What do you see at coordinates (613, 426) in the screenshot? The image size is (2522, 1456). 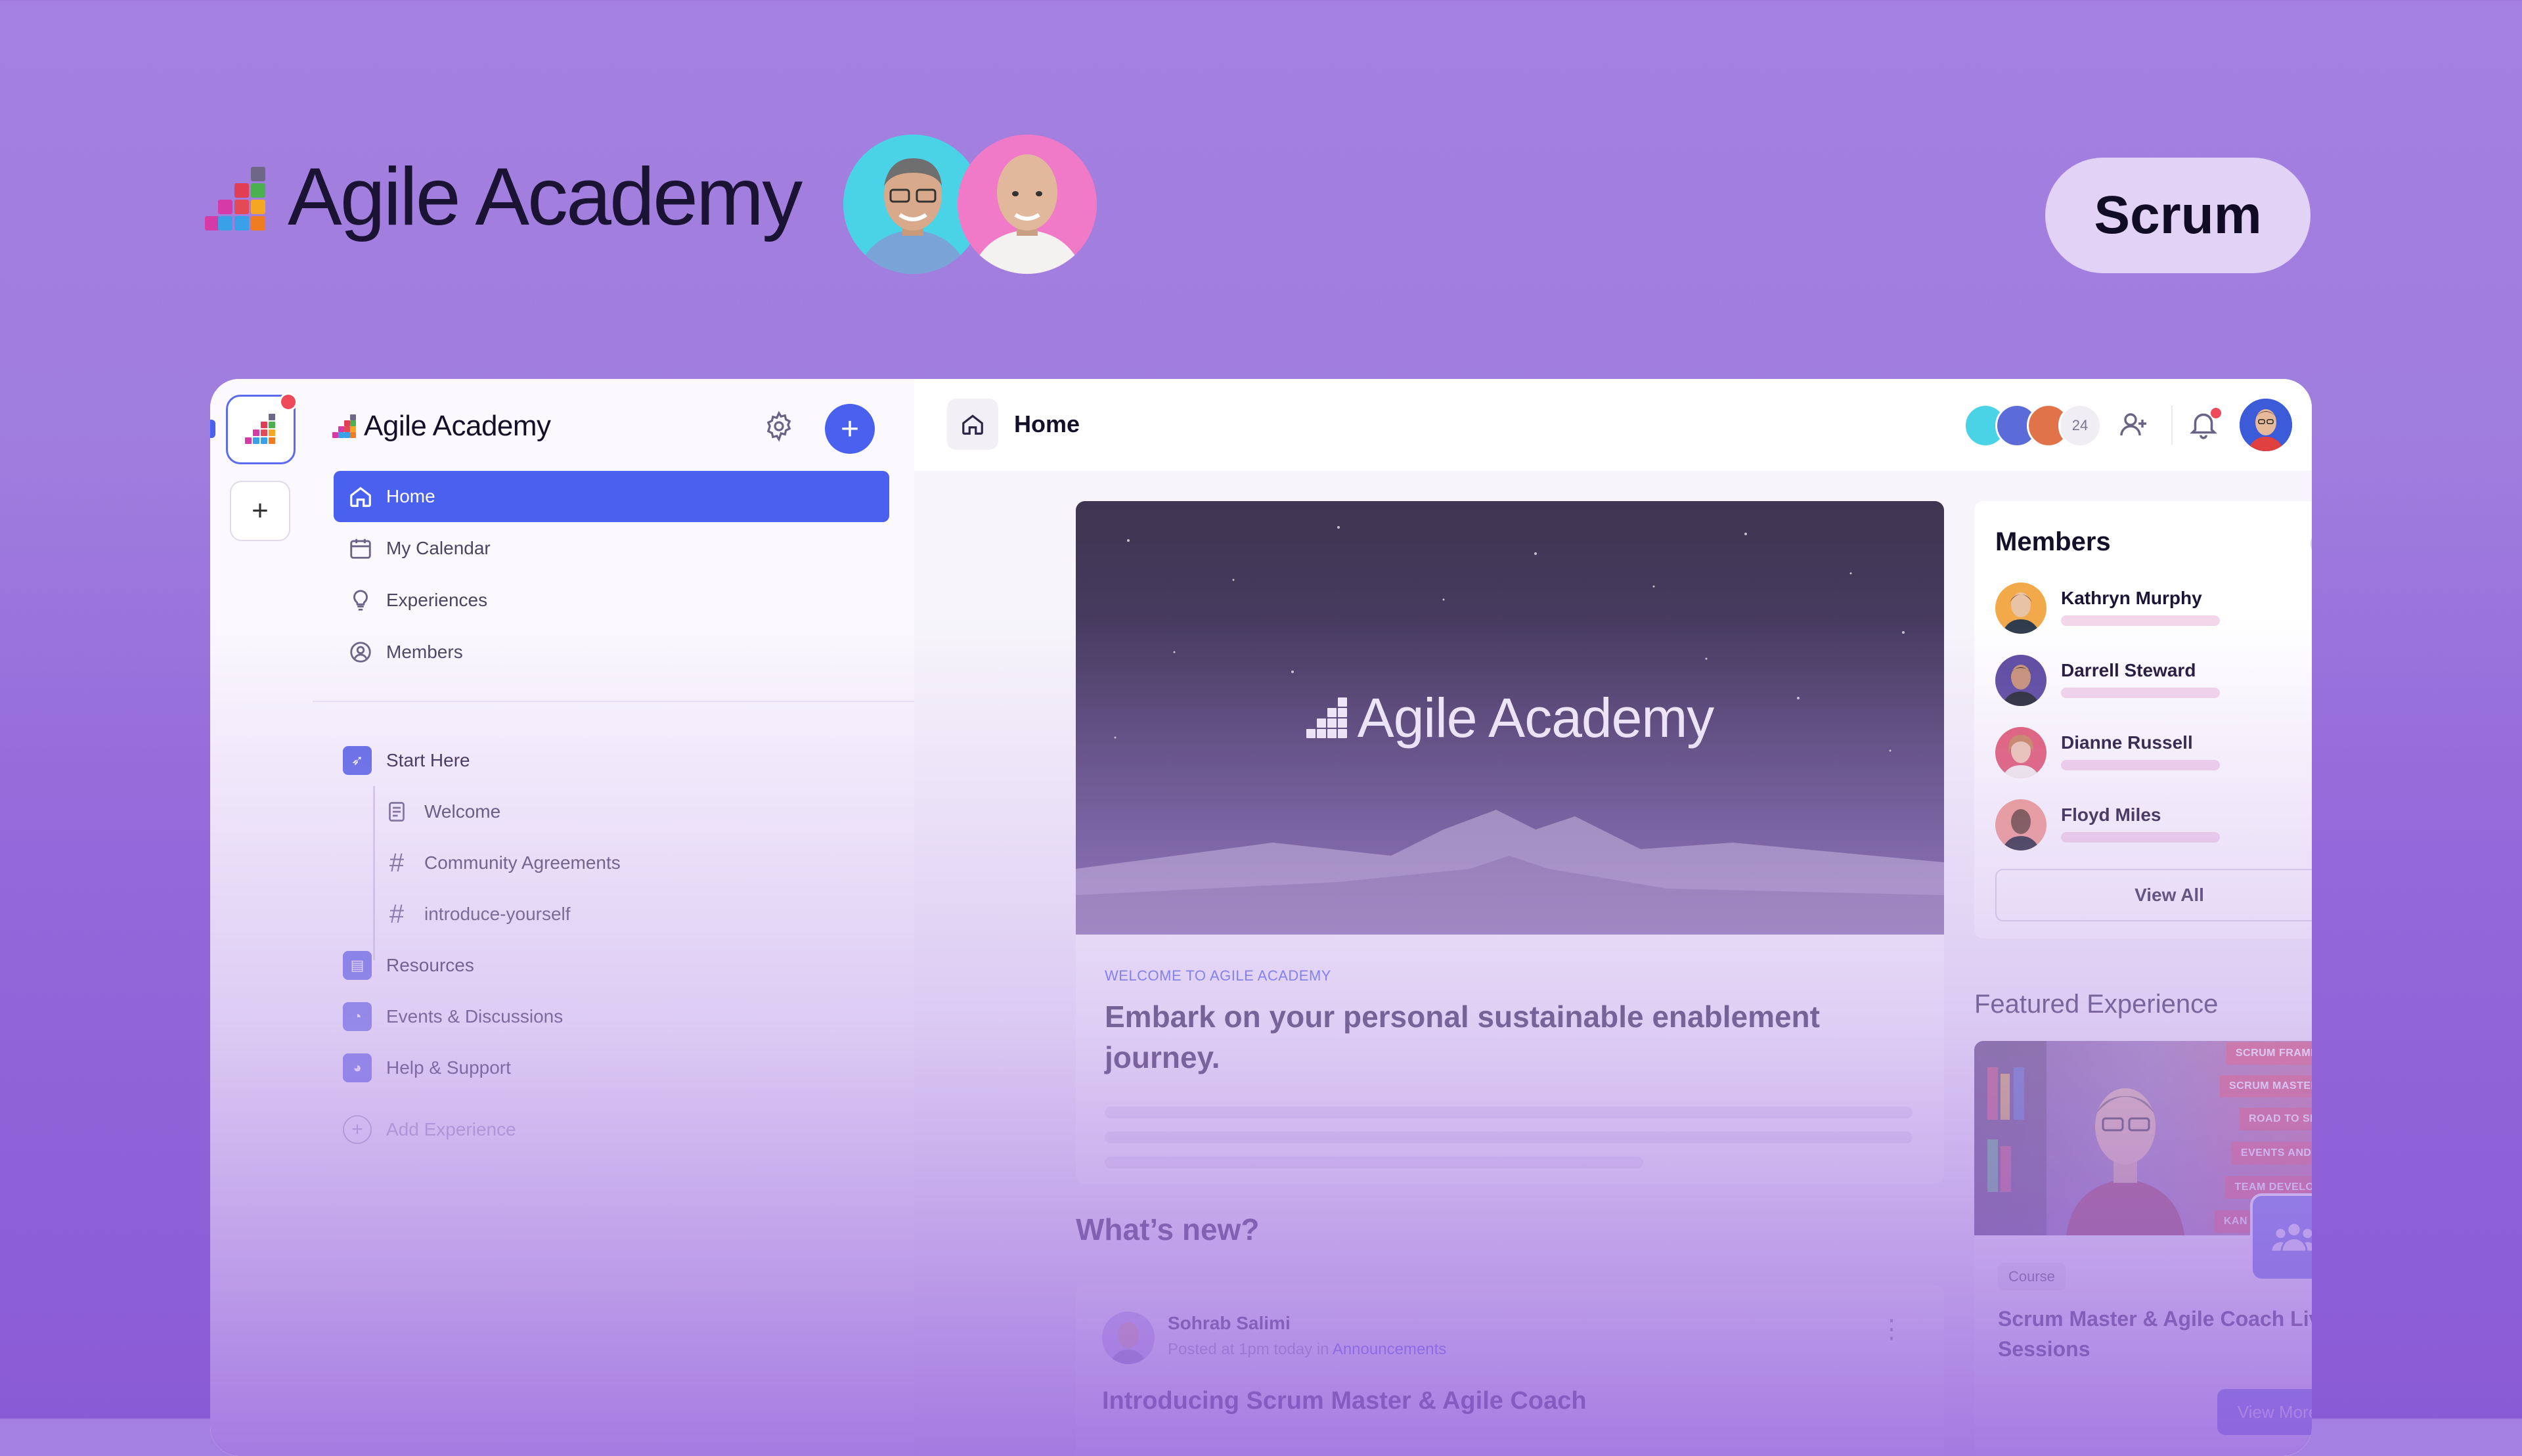 I see `sidebar-header: Agile Academy +` at bounding box center [613, 426].